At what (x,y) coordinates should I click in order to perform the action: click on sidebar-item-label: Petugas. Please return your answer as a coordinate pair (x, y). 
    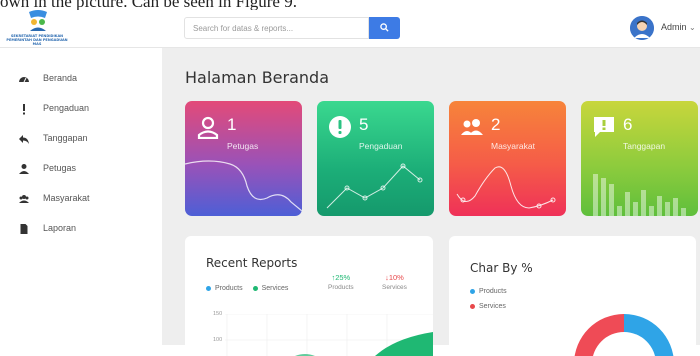
    Looking at the image, I should click on (60, 168).